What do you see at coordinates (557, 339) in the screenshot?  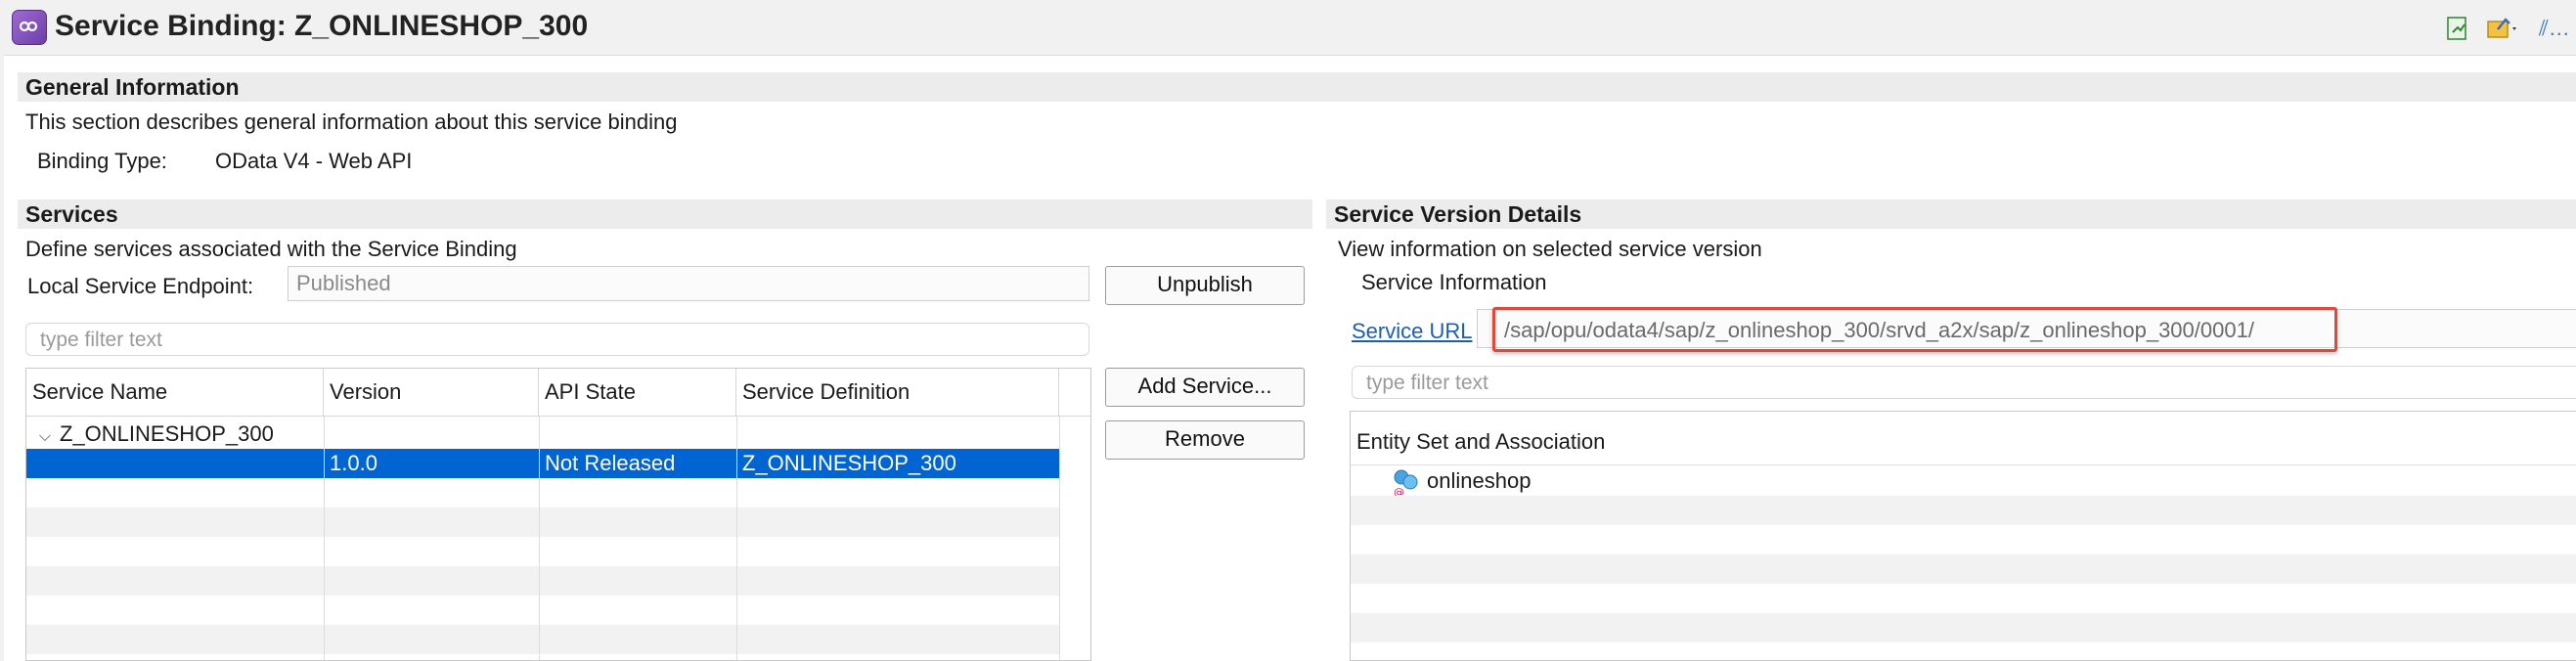 I see `services-filter-input: type filter text` at bounding box center [557, 339].